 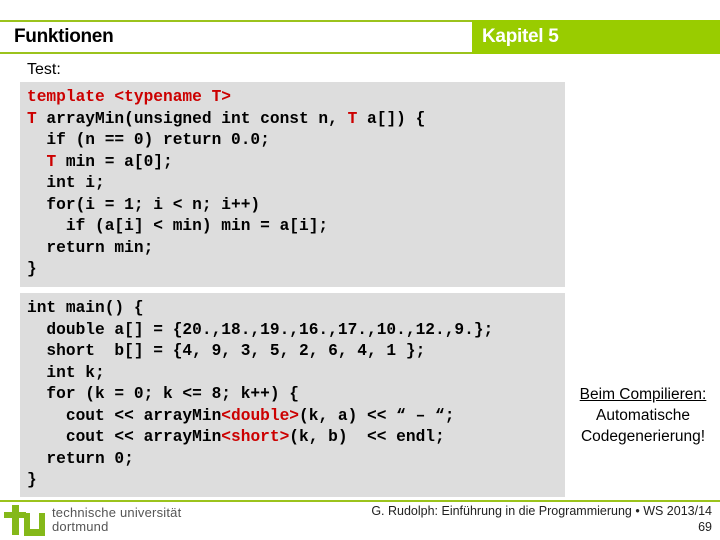 What do you see at coordinates (260, 460) in the screenshot?
I see `code-line: return 0;` at bounding box center [260, 460].